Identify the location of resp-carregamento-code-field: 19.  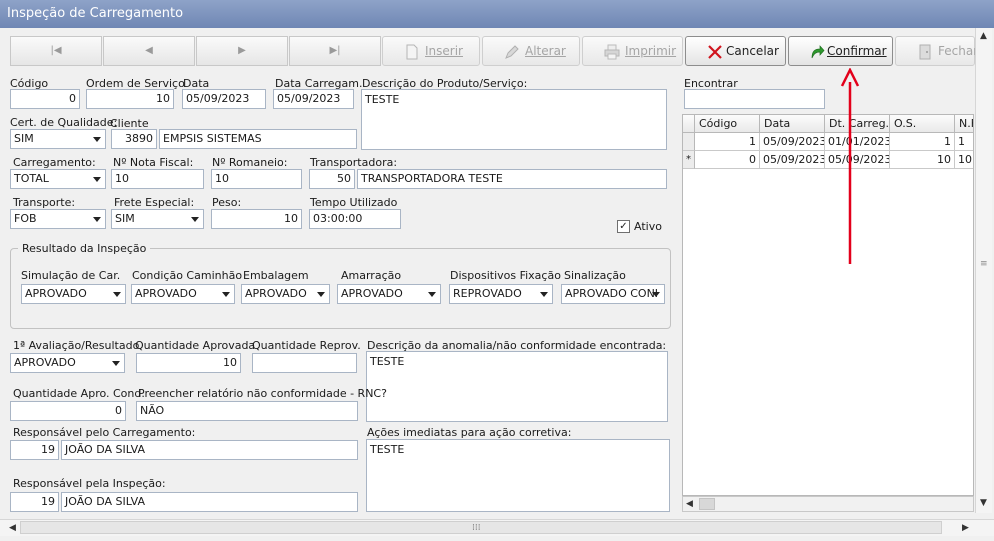
(34, 450).